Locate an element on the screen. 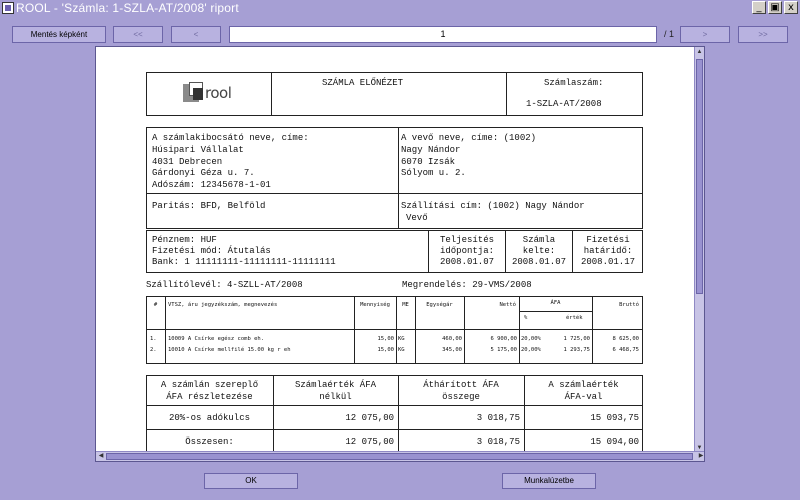 The width and height of the screenshot is (800, 500). due-date-label: Fizetési is located at coordinates (608, 240).